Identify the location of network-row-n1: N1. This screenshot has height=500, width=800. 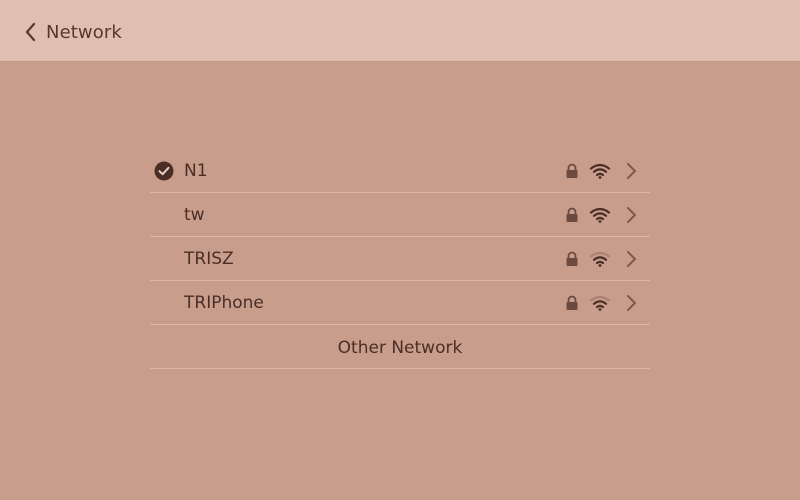
(400, 171).